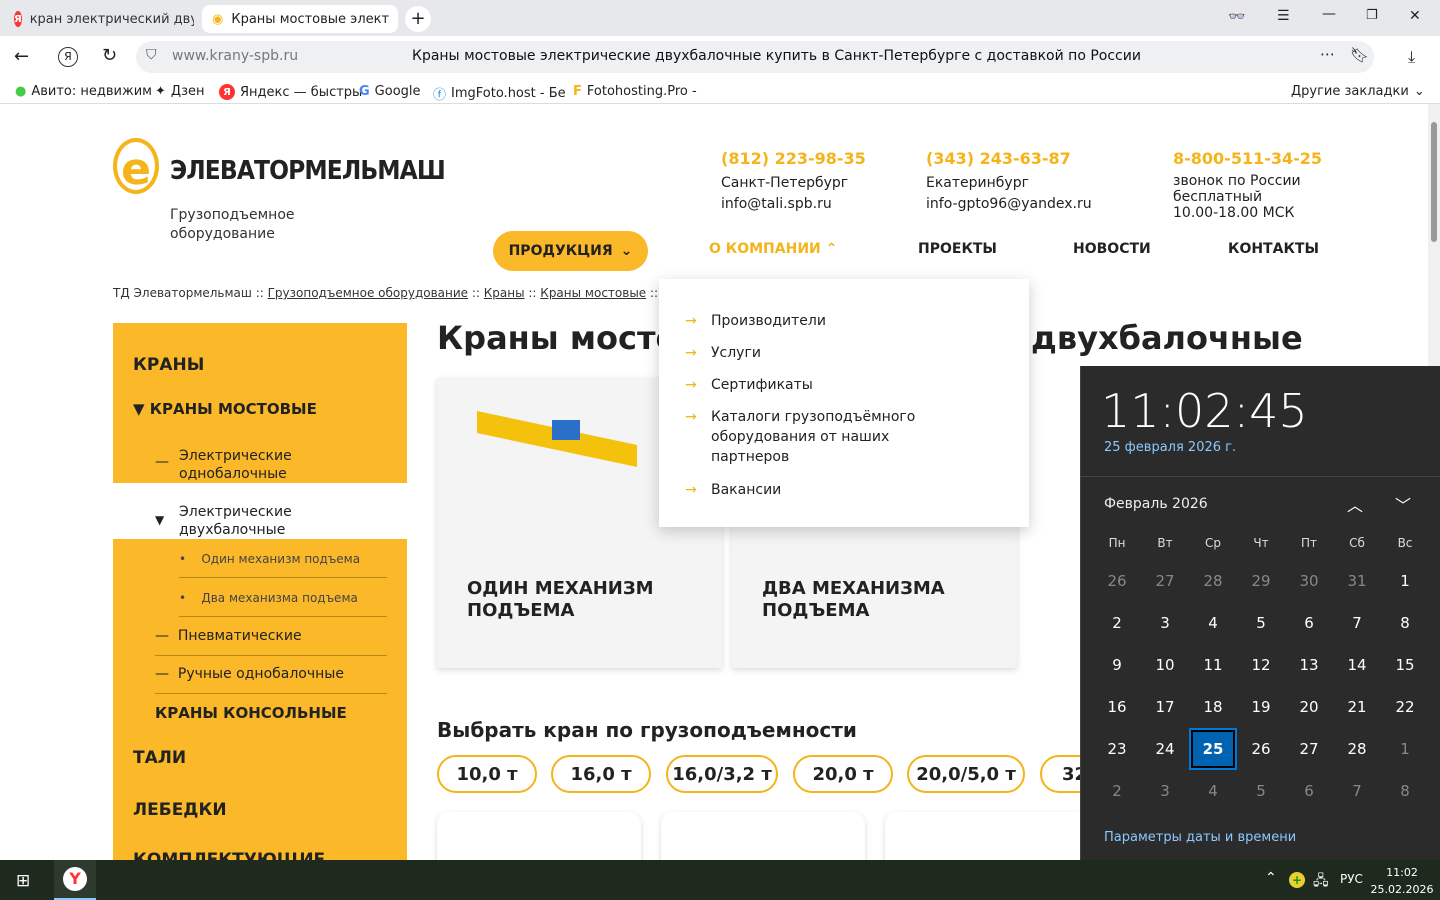  Describe the element at coordinates (1309, 581) in the screenshot. I see `calendar-day: 30` at that location.